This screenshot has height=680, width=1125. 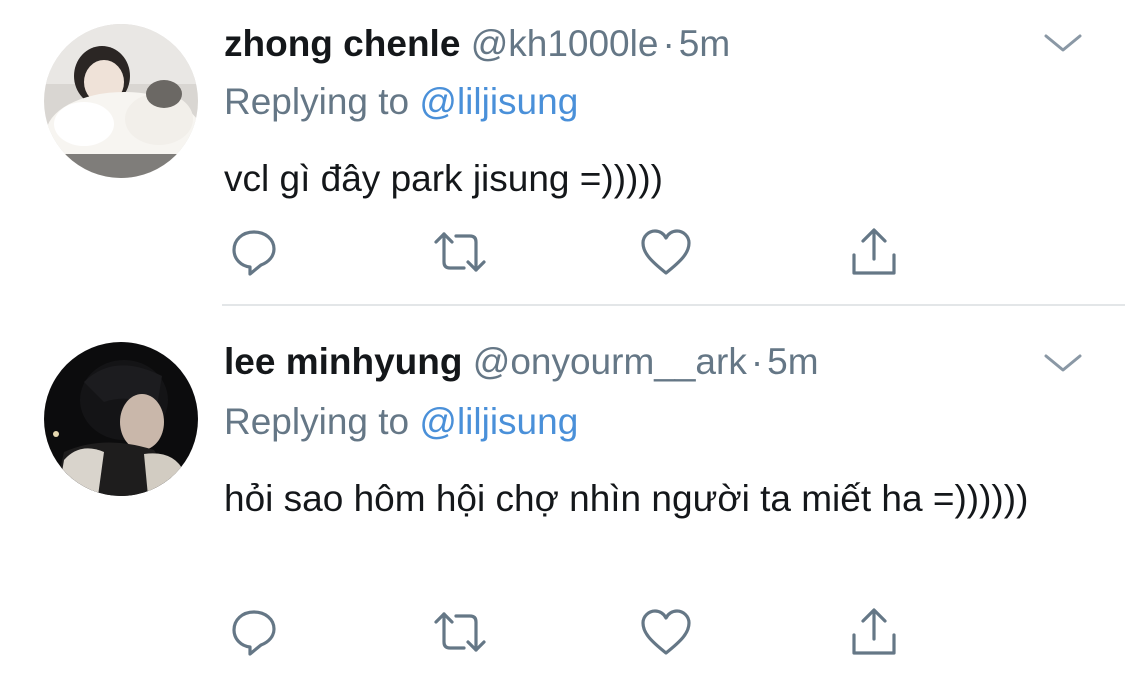 What do you see at coordinates (342, 43) in the screenshot?
I see `display-name: zhong chenle` at bounding box center [342, 43].